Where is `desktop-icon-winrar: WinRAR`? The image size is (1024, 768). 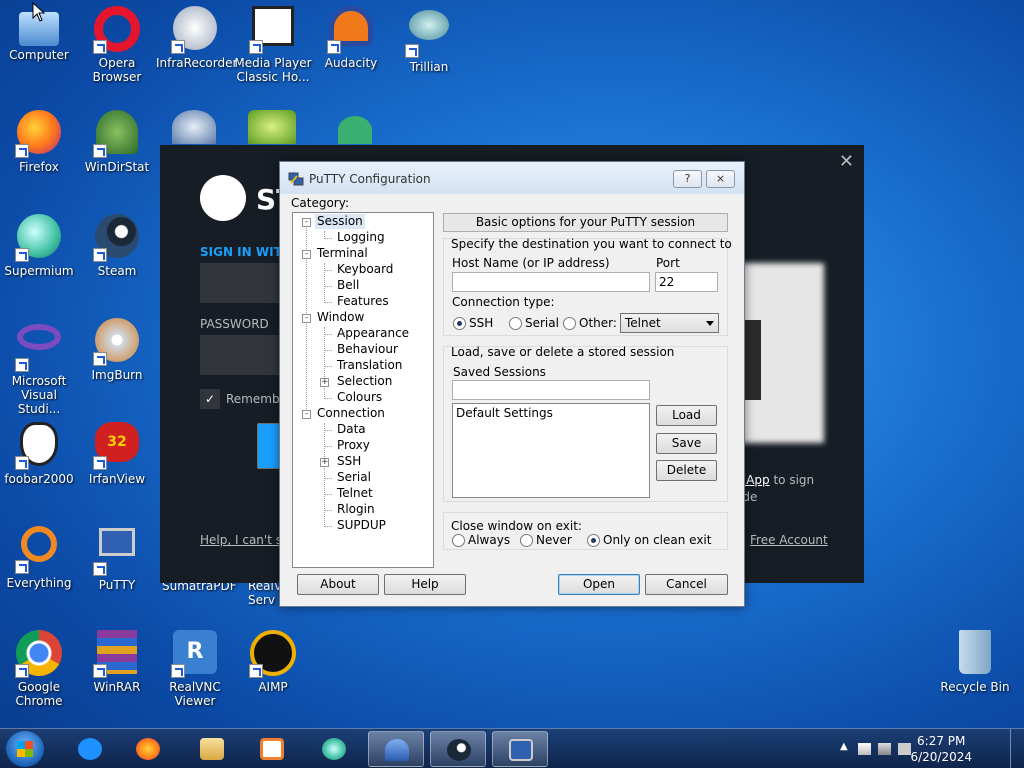
desktop-icon-winrar: WinRAR is located at coordinates (117, 660).